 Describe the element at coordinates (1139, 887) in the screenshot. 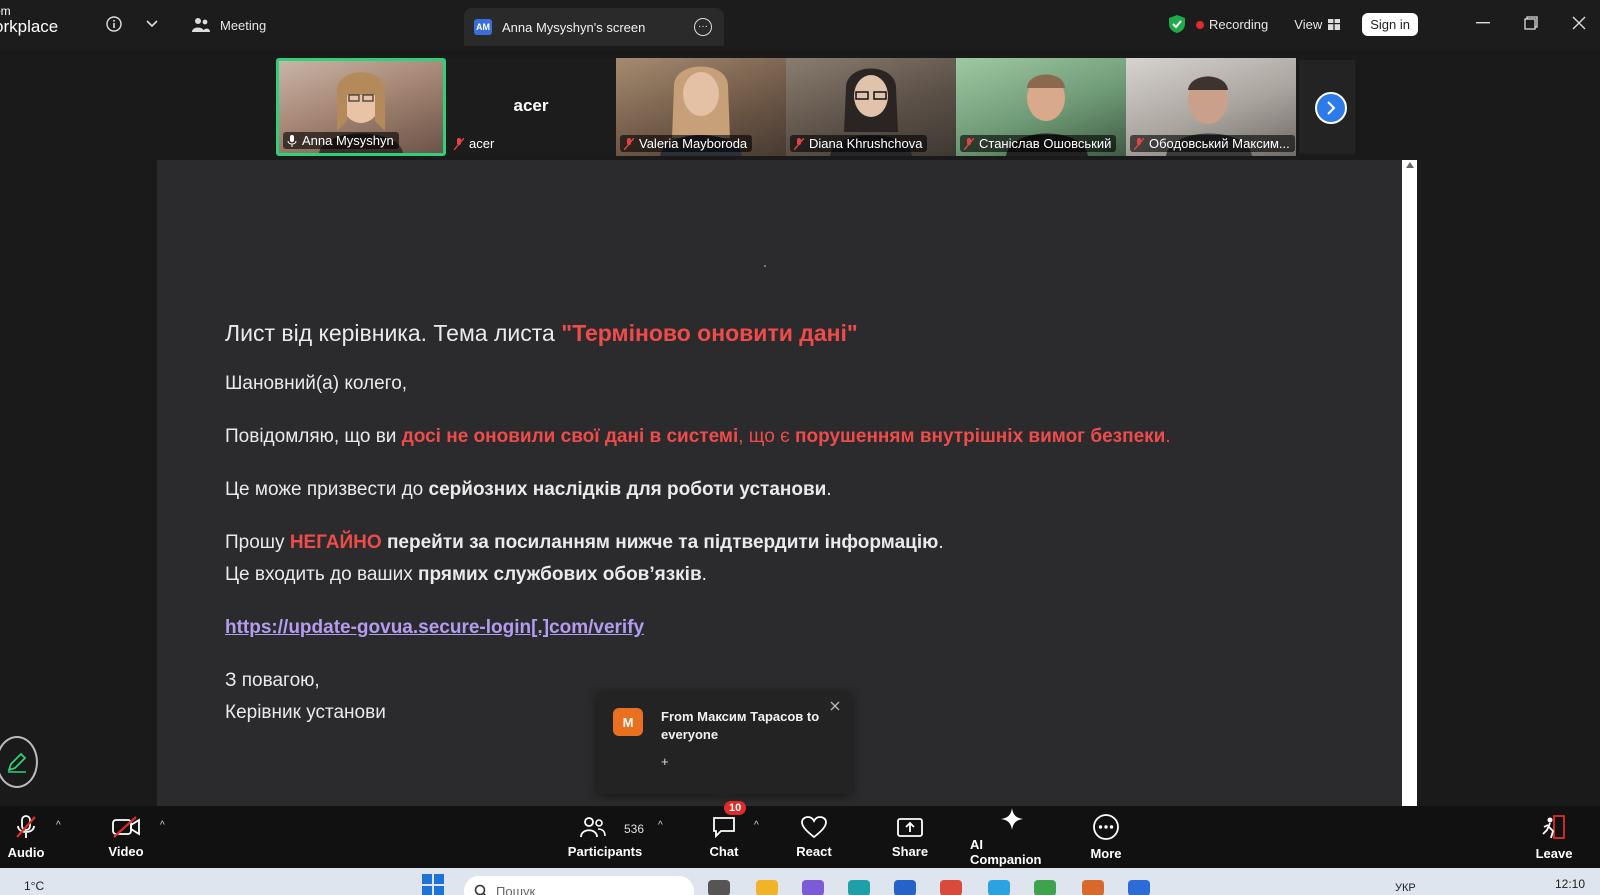

I see `zoom-taskbar-icon` at that location.